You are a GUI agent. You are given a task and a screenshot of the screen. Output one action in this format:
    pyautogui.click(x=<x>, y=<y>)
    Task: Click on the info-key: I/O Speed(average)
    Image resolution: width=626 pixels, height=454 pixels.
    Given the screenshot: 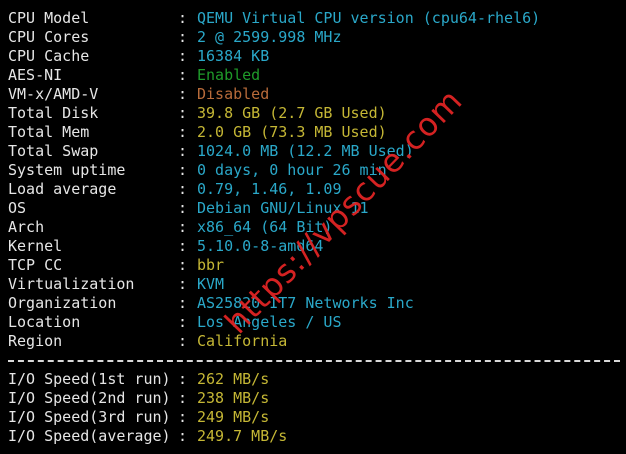 What is the action you would take?
    pyautogui.click(x=89, y=436)
    